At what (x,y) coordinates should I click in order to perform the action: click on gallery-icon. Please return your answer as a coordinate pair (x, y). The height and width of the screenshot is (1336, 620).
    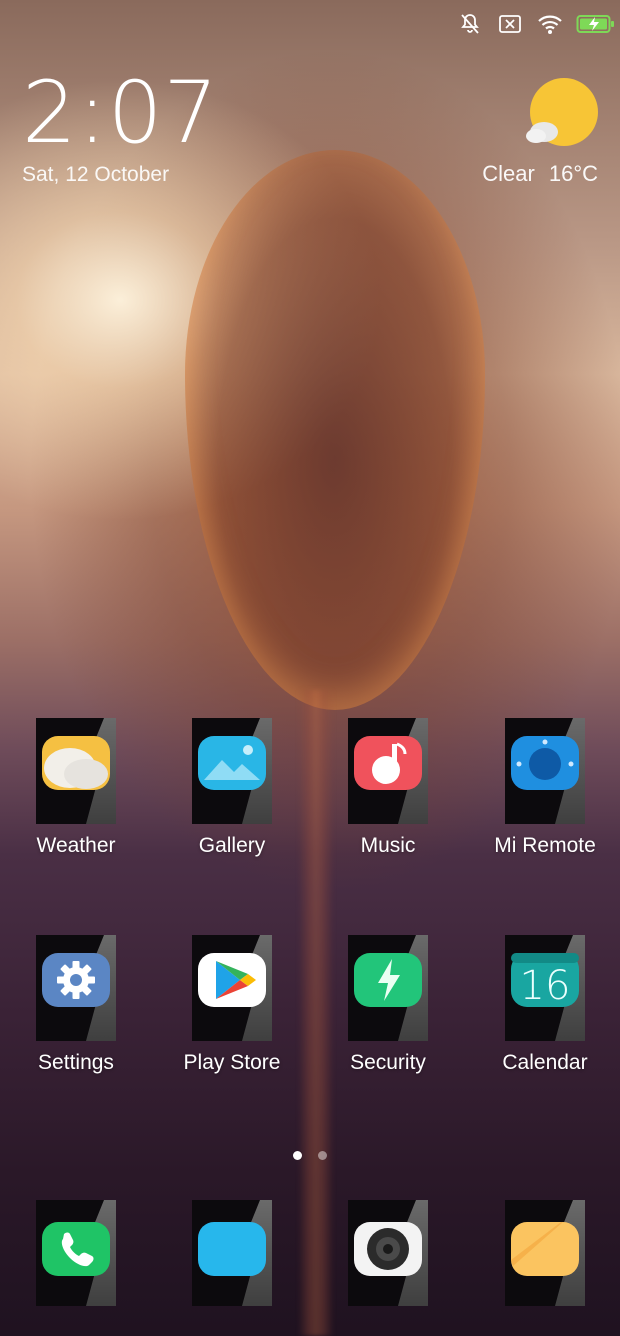
    Looking at the image, I should click on (232, 763).